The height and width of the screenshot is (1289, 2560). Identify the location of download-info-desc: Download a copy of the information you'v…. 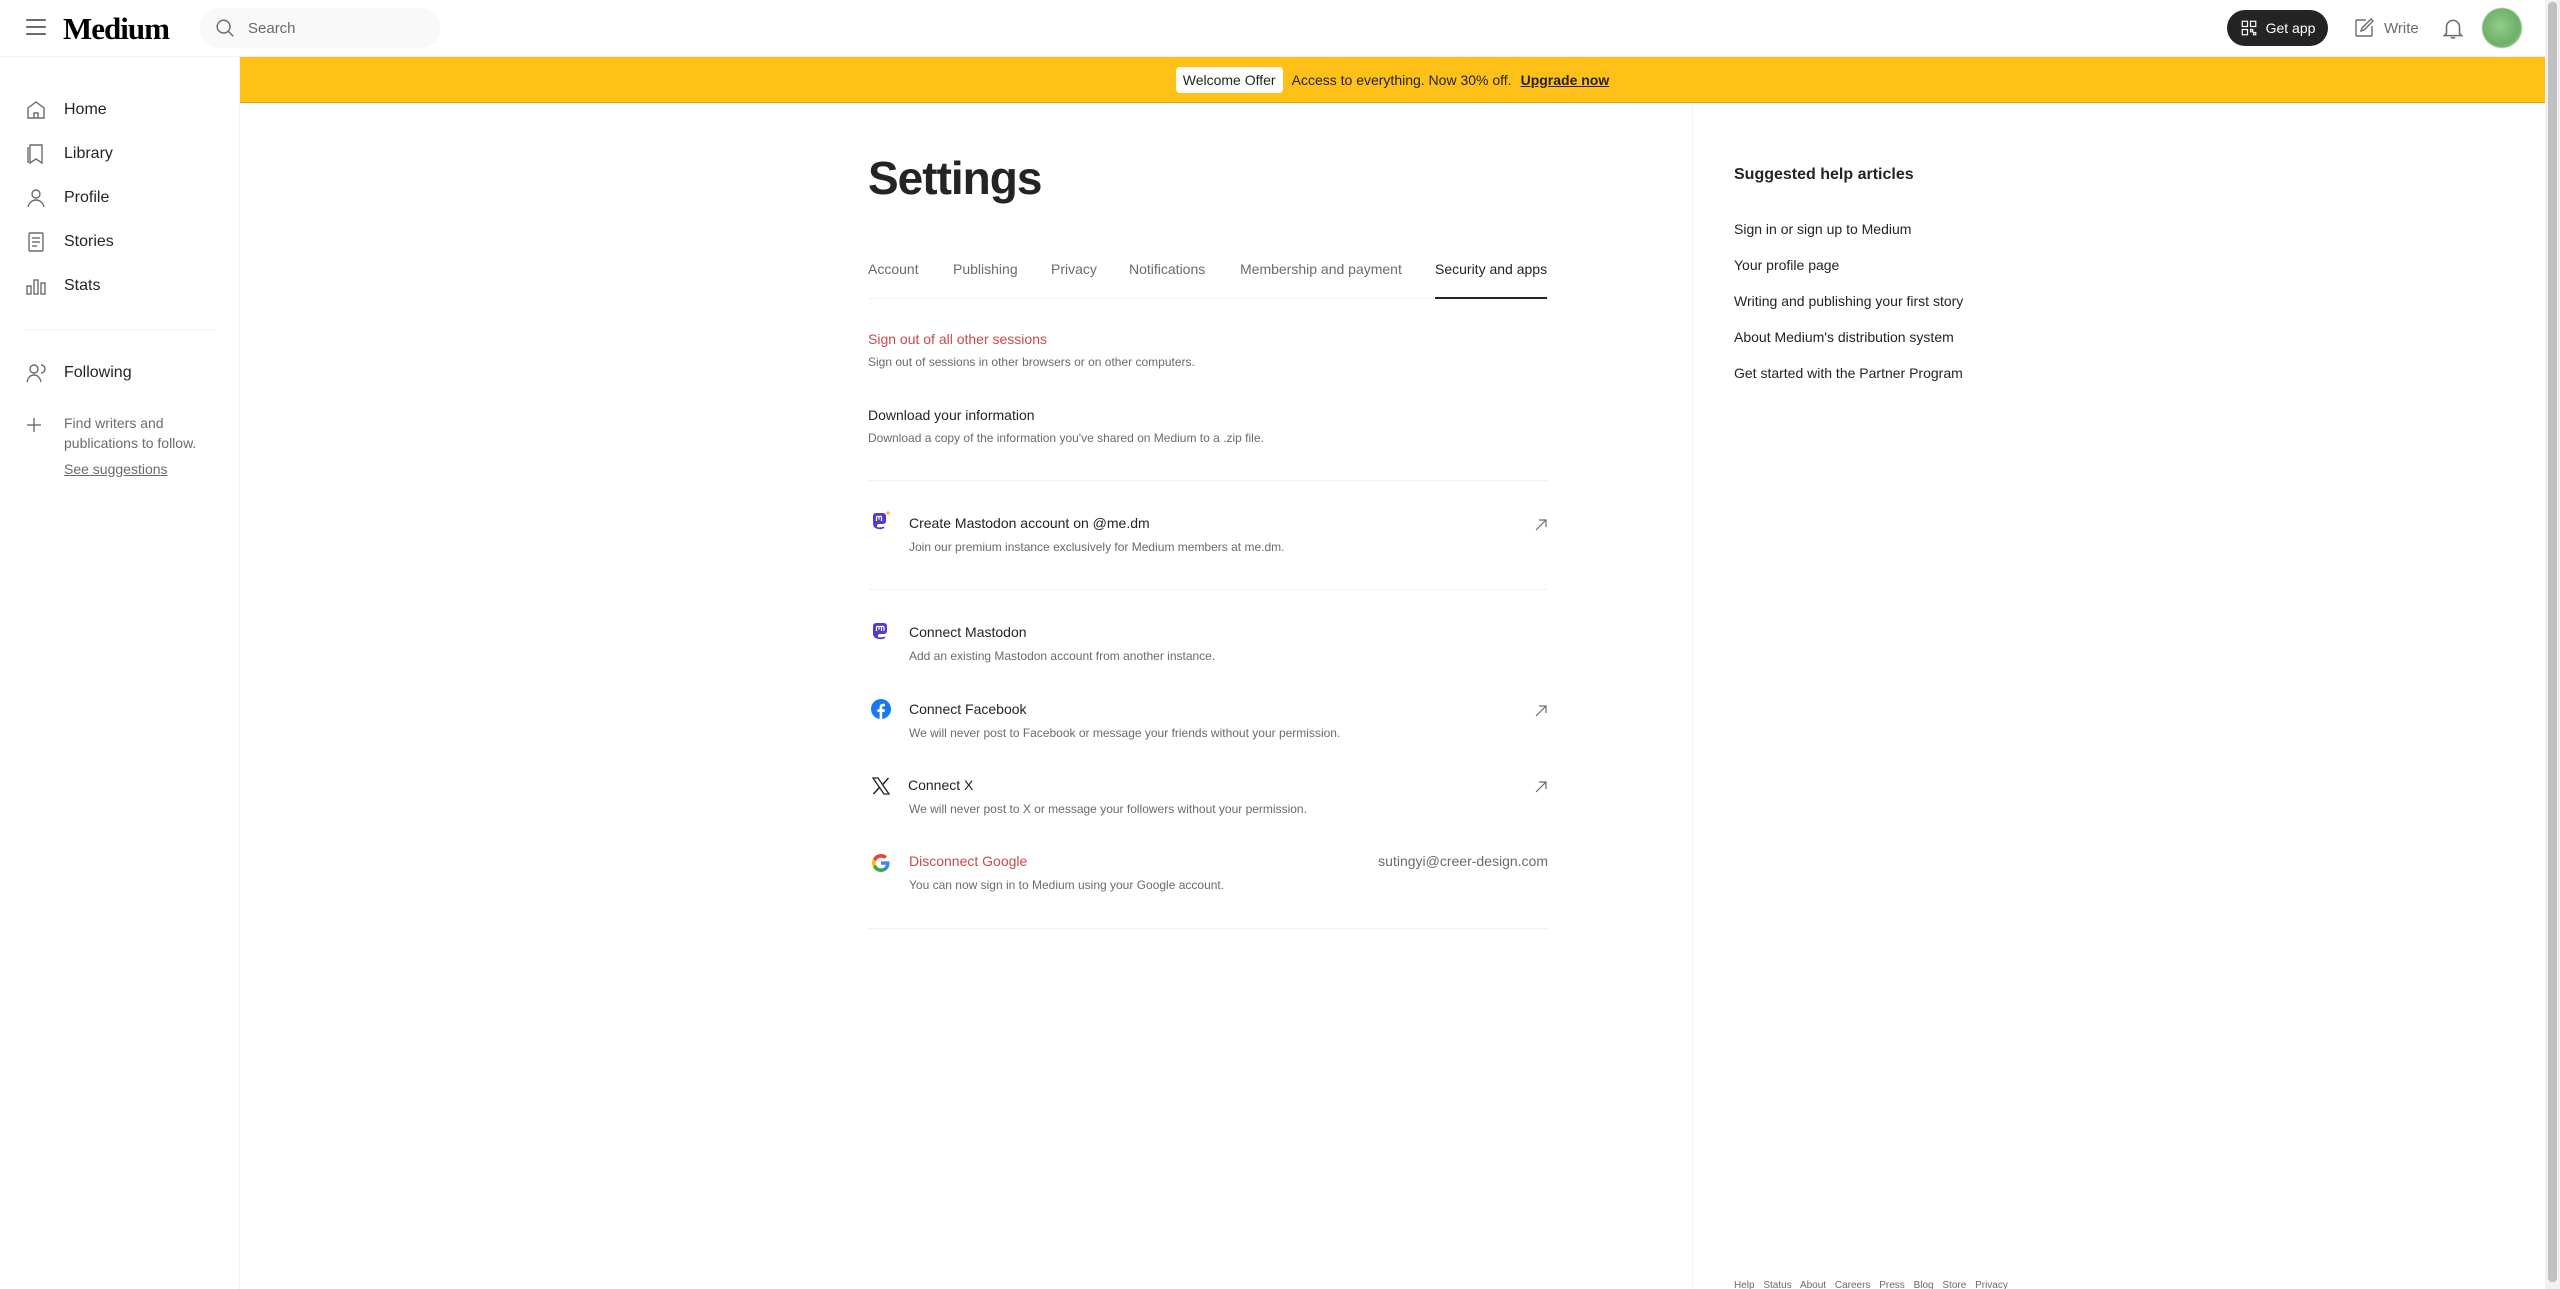
(1066, 438).